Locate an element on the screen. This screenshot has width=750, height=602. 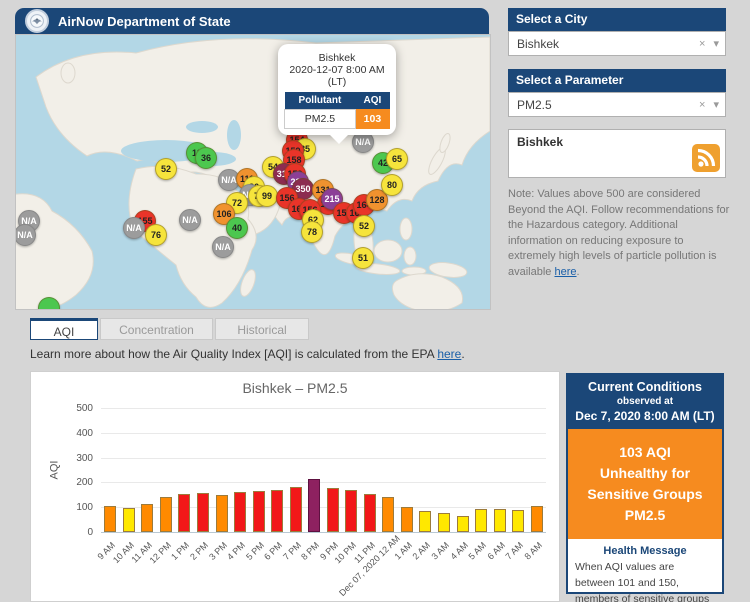
popup-city: Bishkek is located at coordinates (337, 58).